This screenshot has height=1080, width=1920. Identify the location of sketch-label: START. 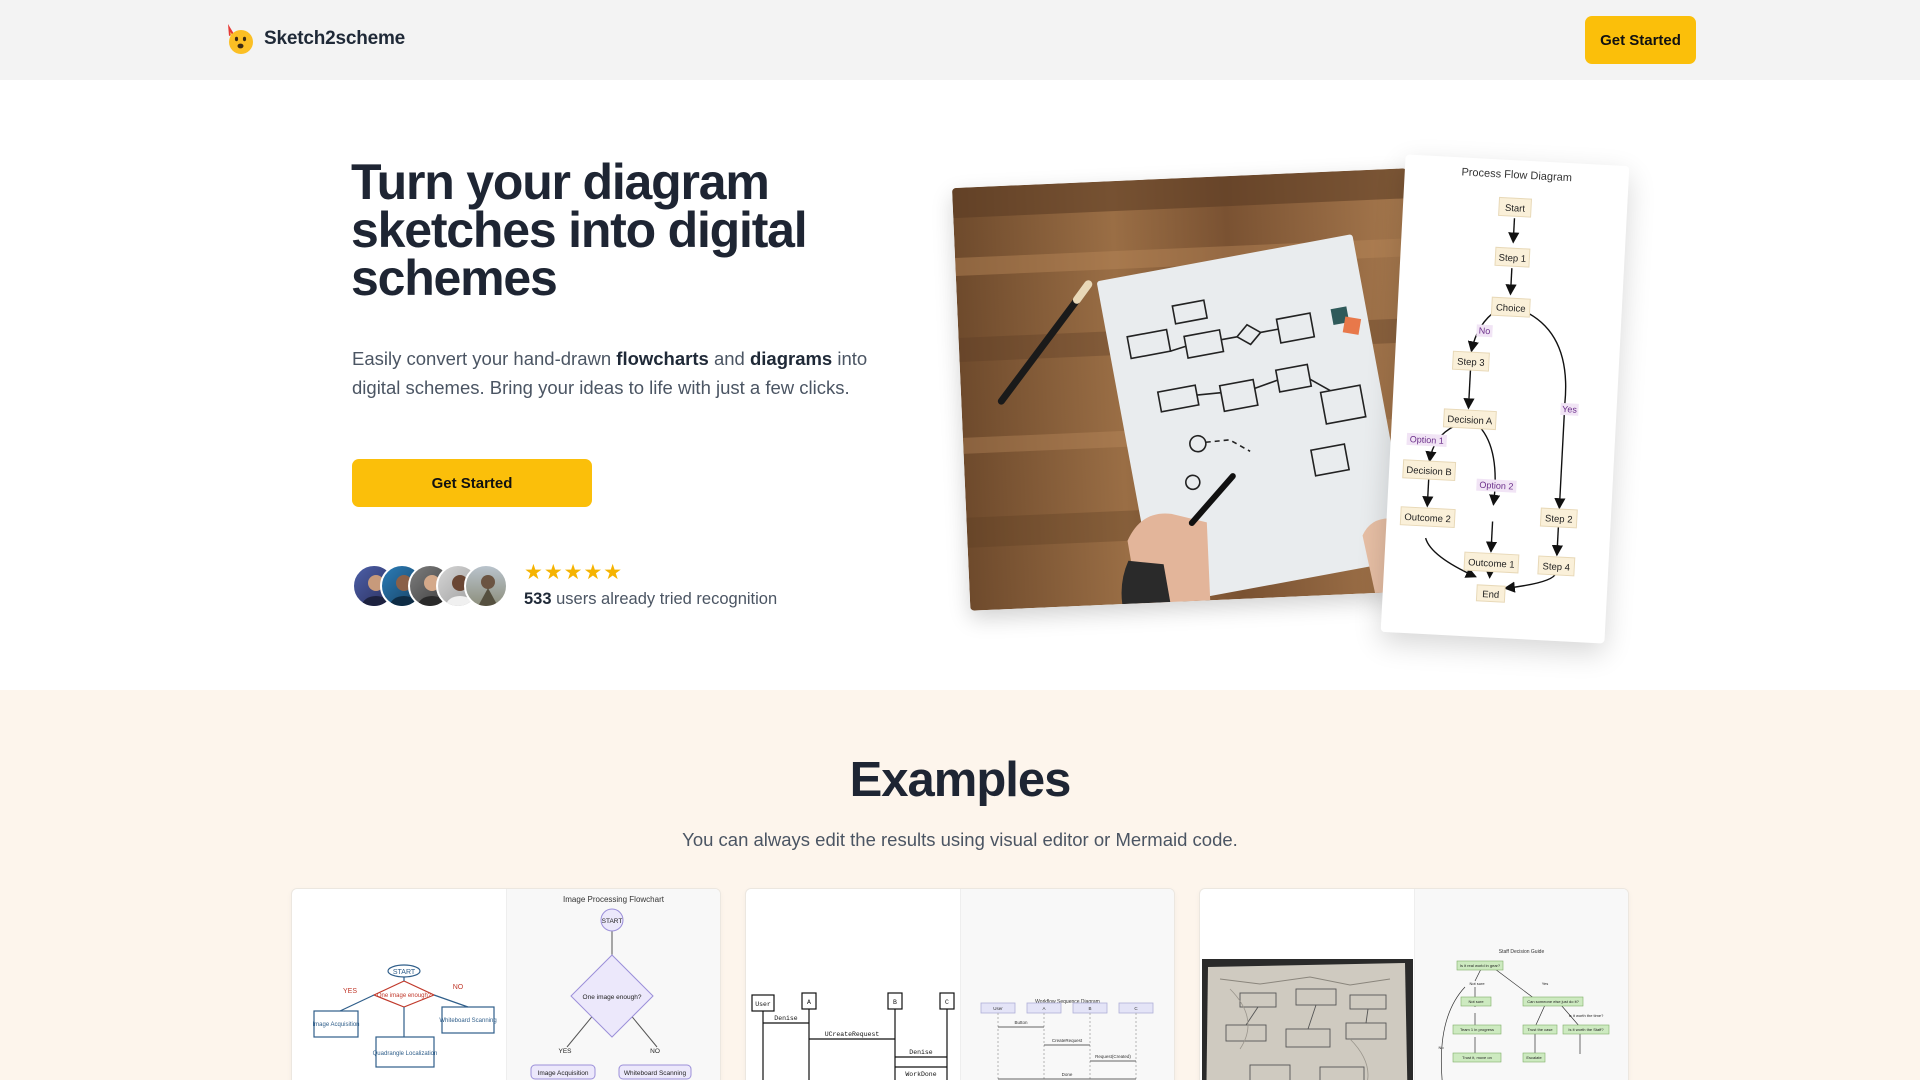
(404, 972).